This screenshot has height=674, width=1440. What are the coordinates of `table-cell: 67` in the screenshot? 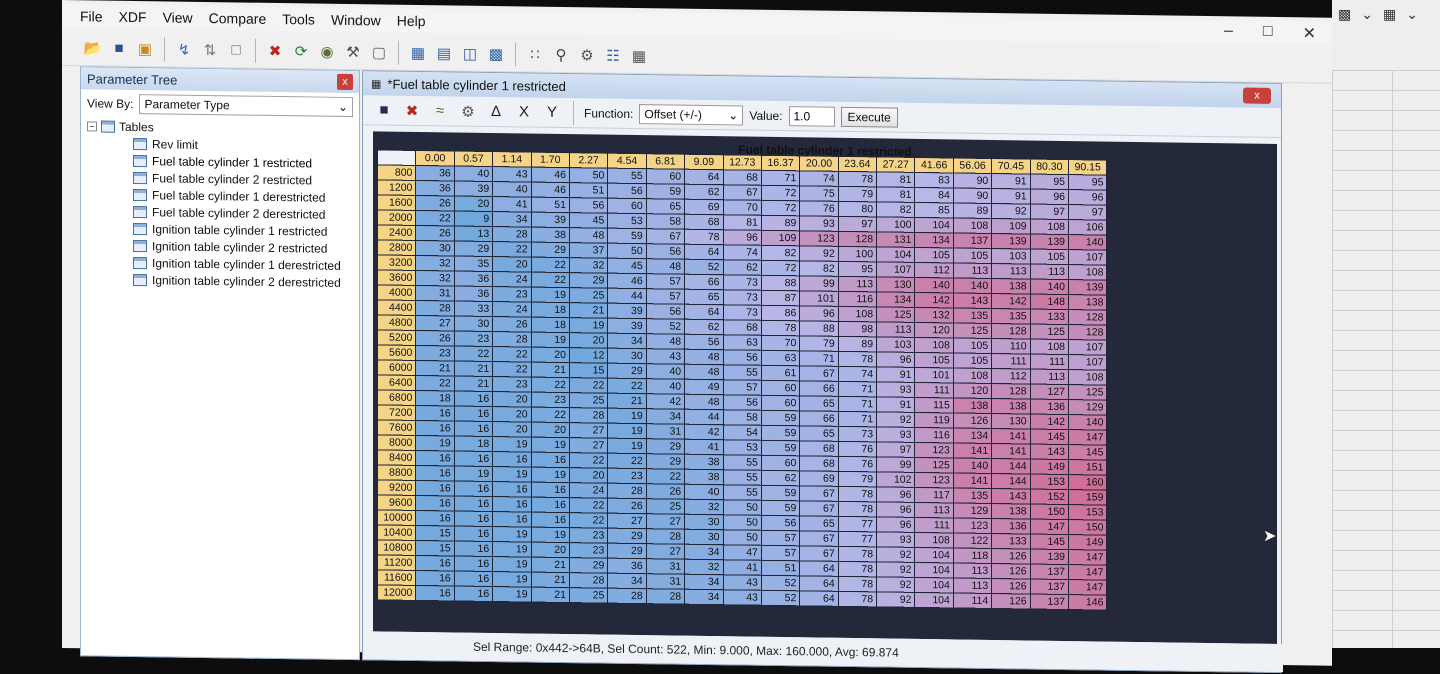 It's located at (819, 538).